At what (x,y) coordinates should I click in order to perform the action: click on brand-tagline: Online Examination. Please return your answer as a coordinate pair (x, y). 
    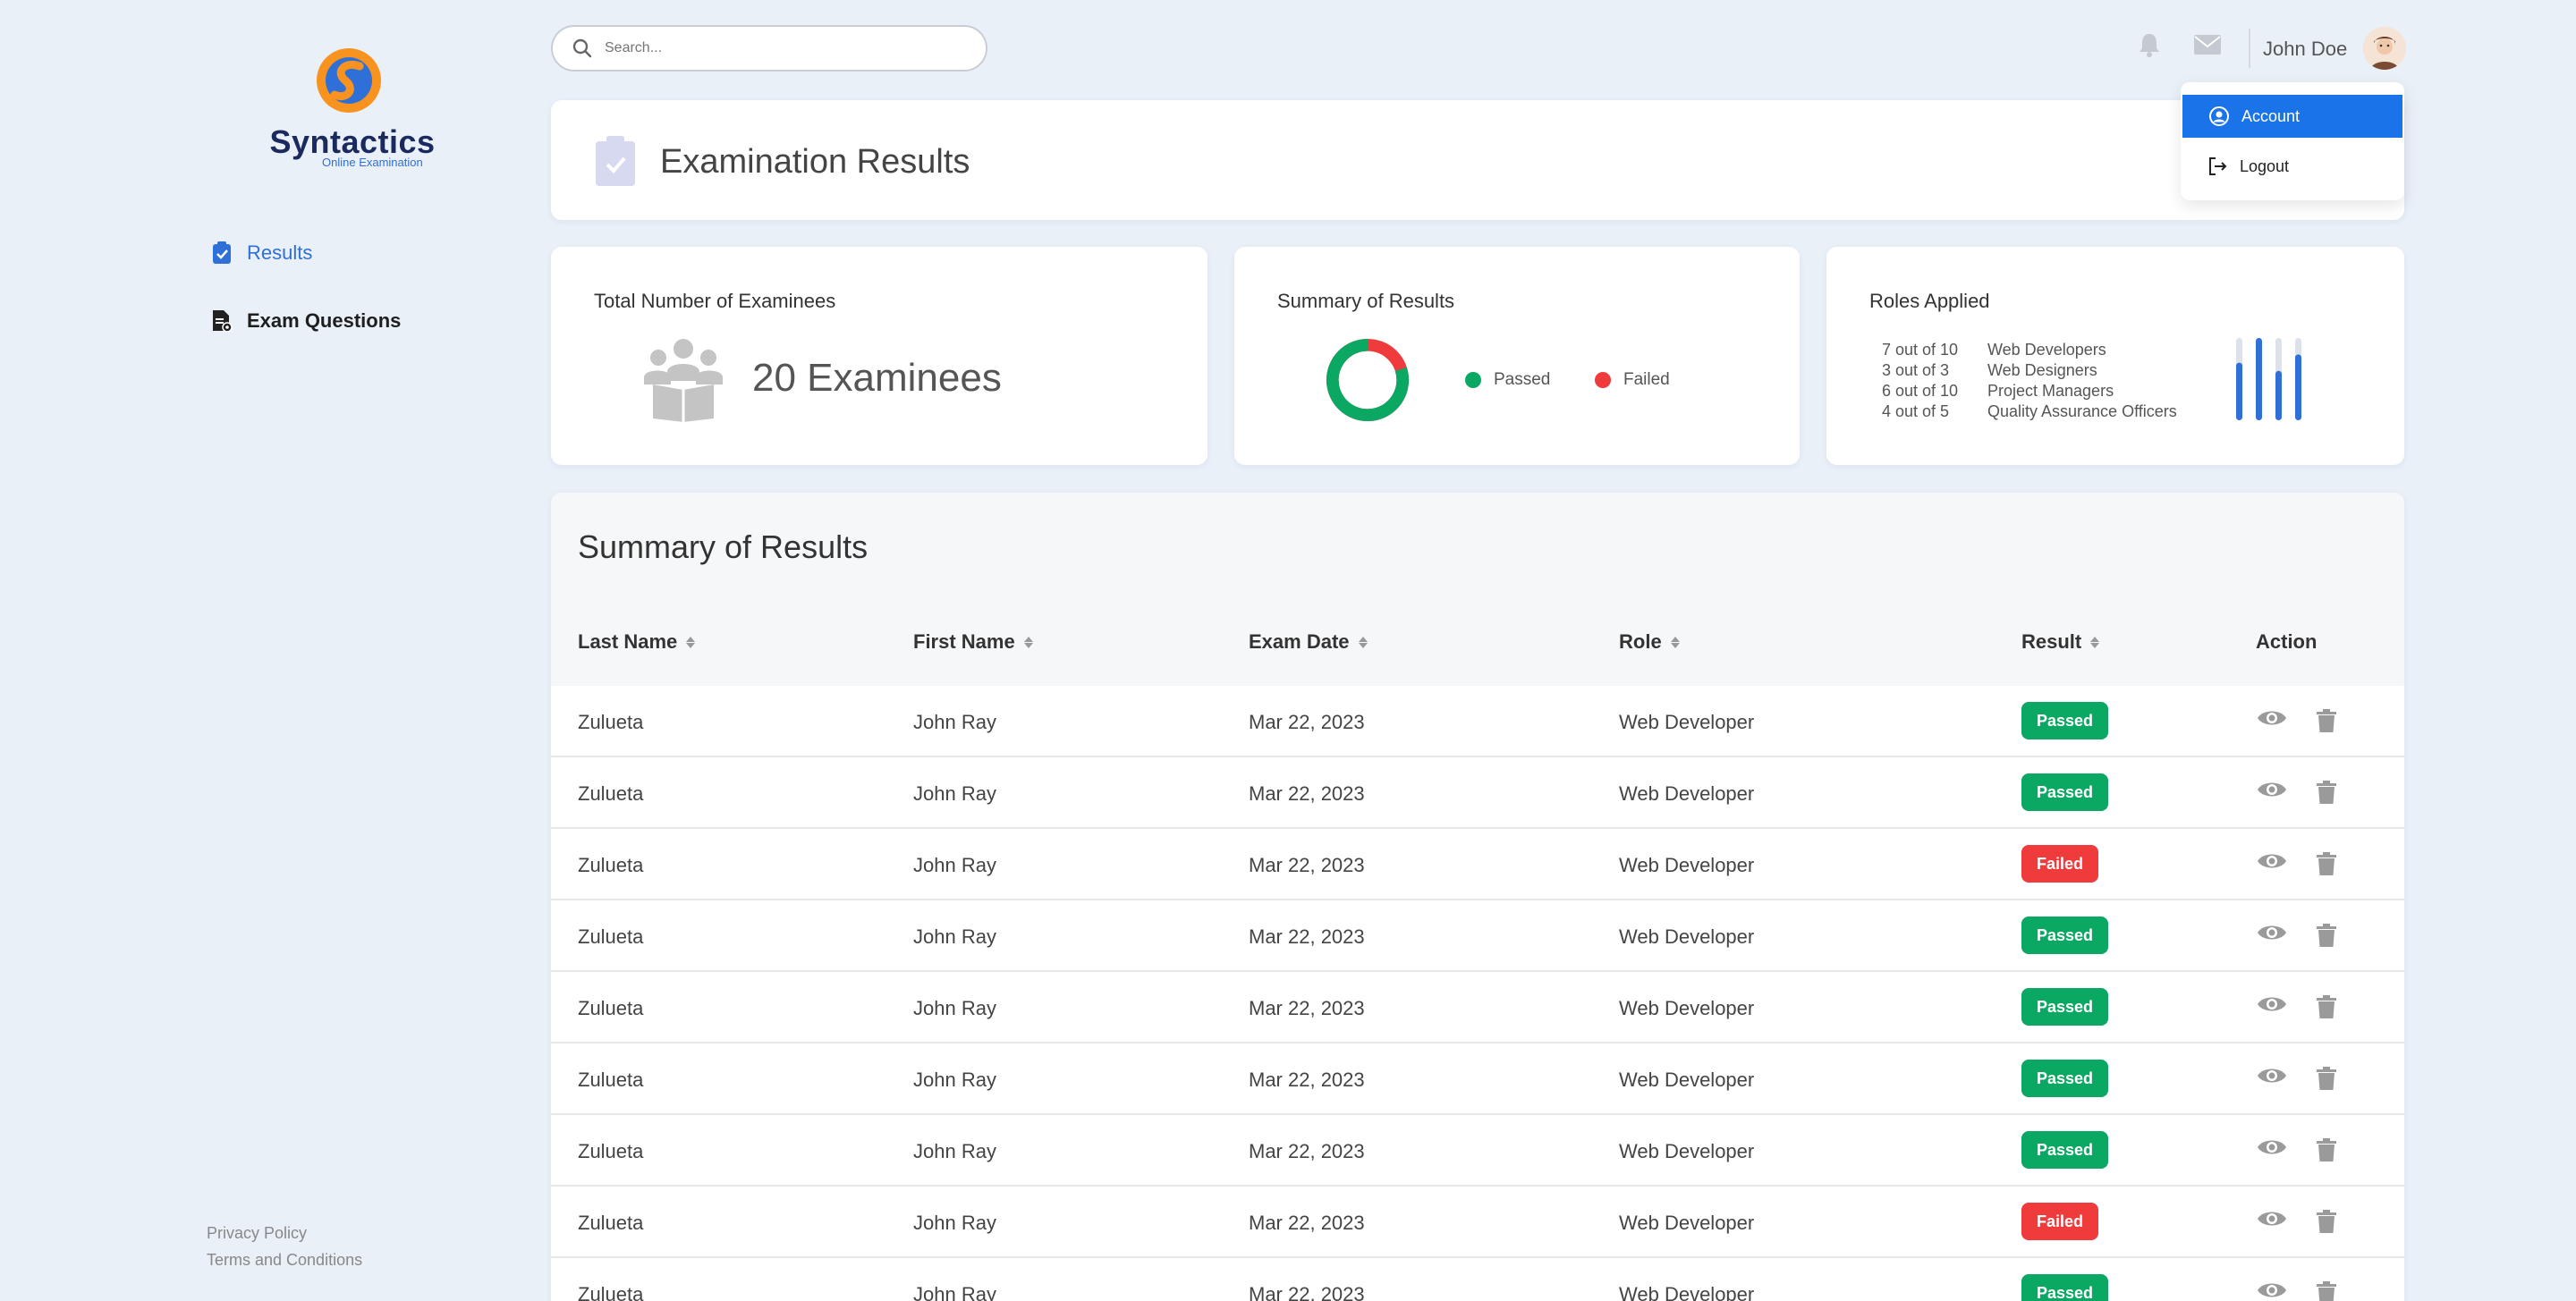
    Looking at the image, I should click on (372, 162).